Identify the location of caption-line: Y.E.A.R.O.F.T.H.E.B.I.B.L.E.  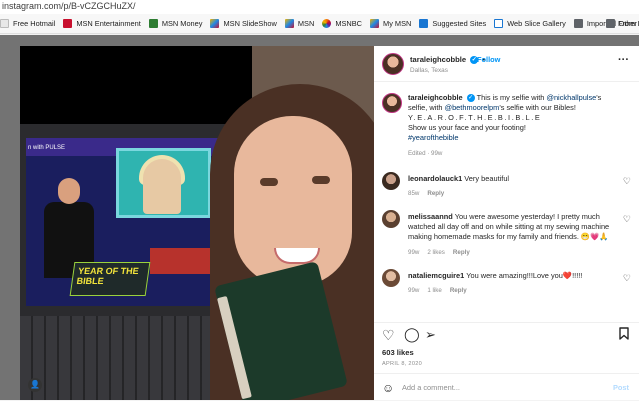
(475, 117).